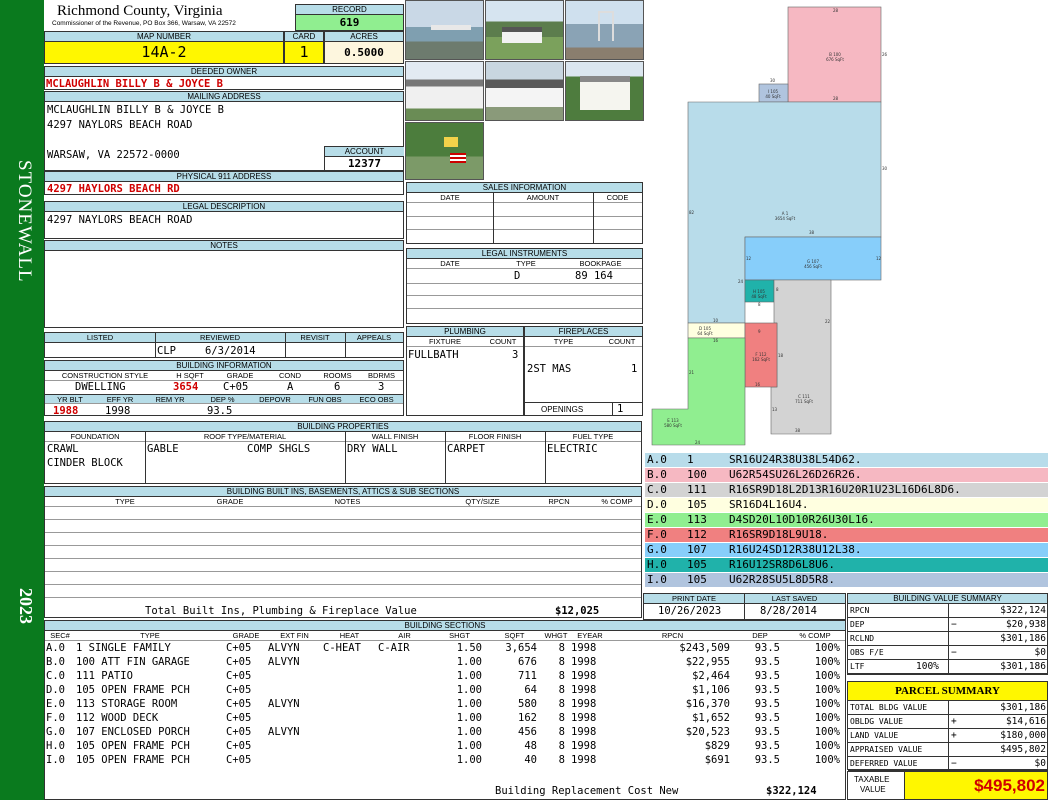  What do you see at coordinates (55, 718) in the screenshot?
I see `section-sec: F.0` at bounding box center [55, 718].